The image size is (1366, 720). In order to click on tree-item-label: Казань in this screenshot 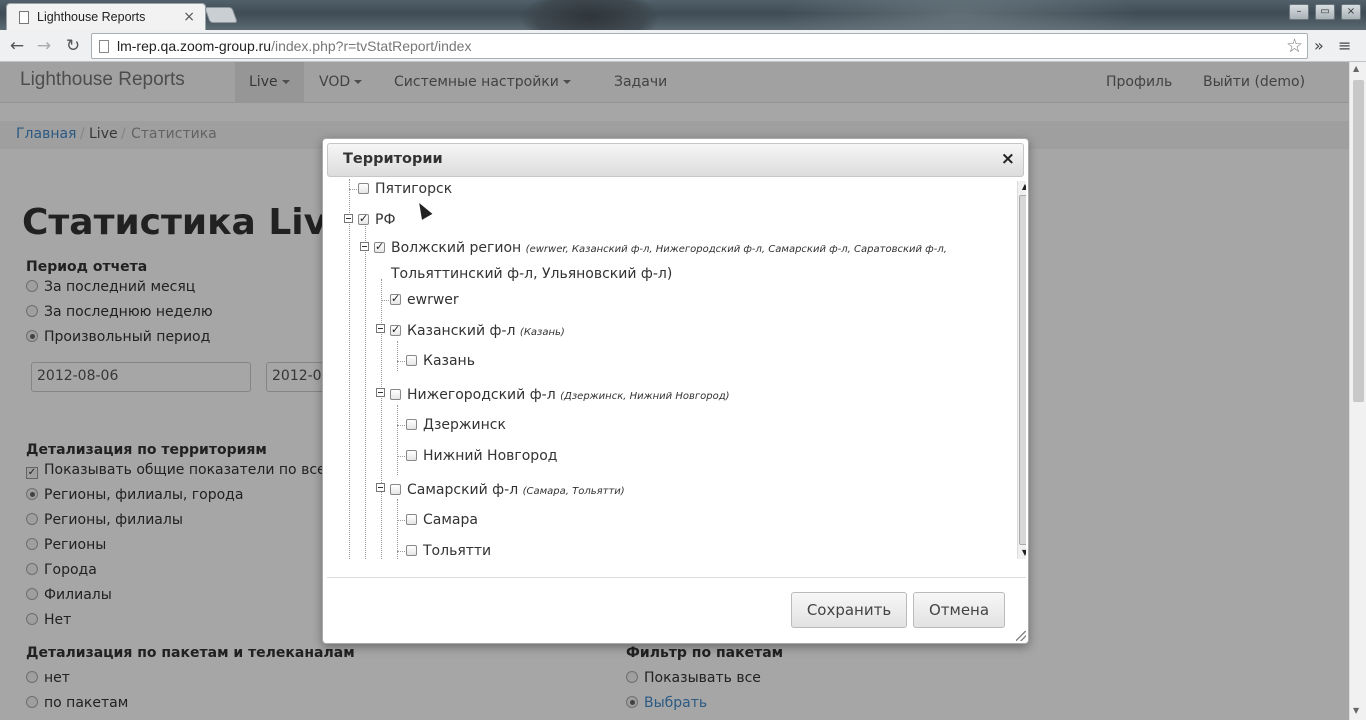, I will do `click(449, 361)`.